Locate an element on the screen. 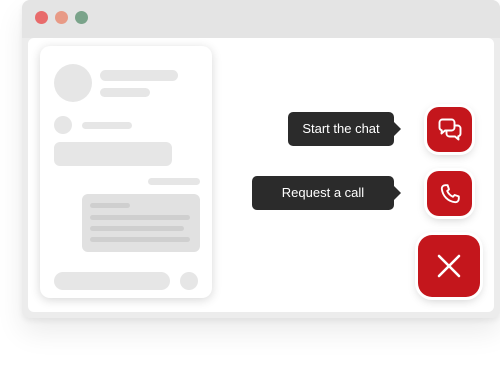  start-chat-tooltip: Start the chat is located at coordinates (344, 129).